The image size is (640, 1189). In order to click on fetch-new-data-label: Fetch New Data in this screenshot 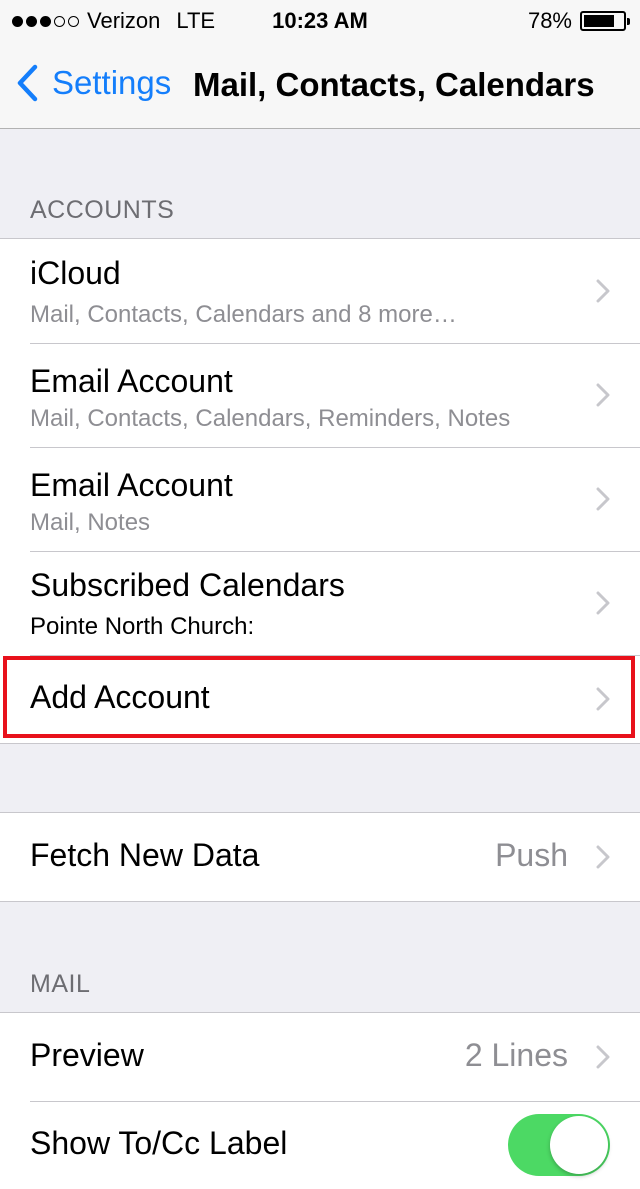, I will do `click(145, 855)`.